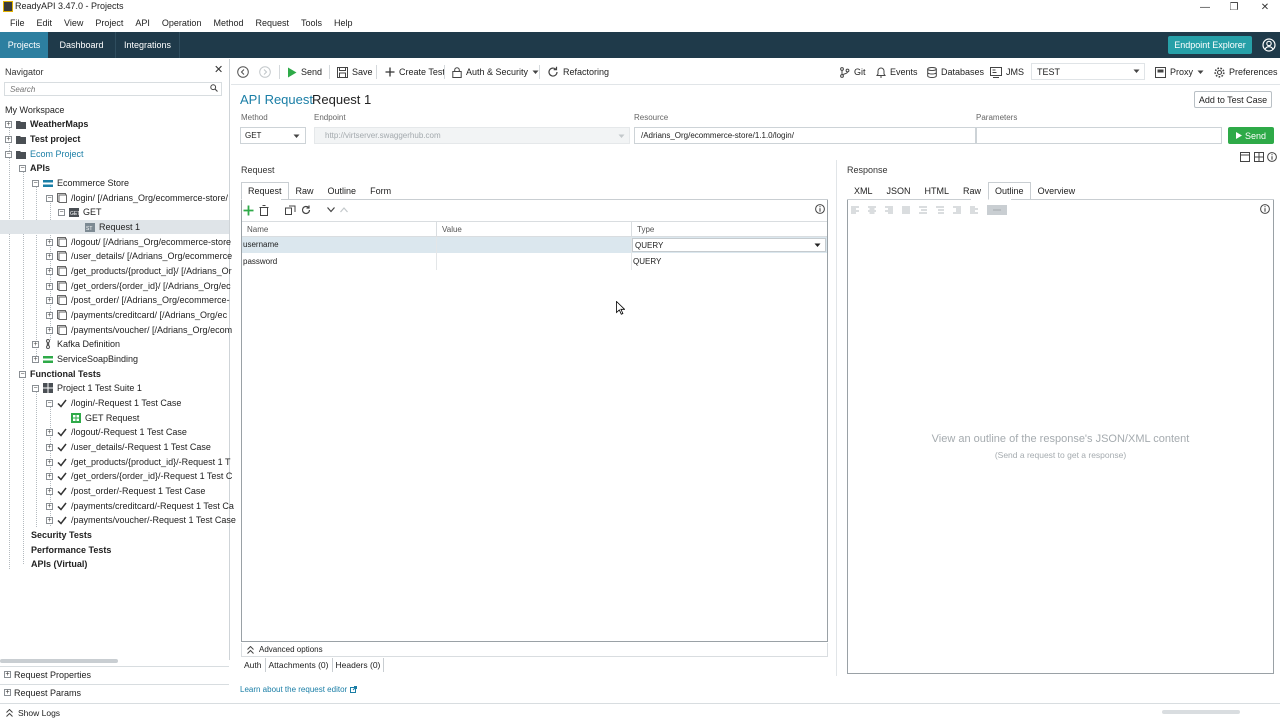 This screenshot has width=1280, height=720. I want to click on environment-select: TEST, so click(1088, 71).